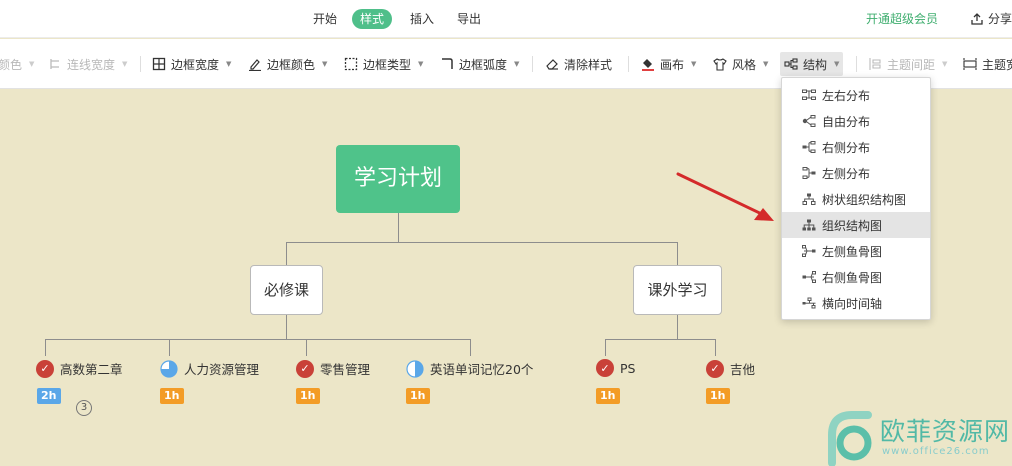 Image resolution: width=1012 pixels, height=466 pixels. Describe the element at coordinates (506, 19) in the screenshot. I see `top-tab-bar: 开始 样式 插入 导出 开通超级会员 分享` at that location.